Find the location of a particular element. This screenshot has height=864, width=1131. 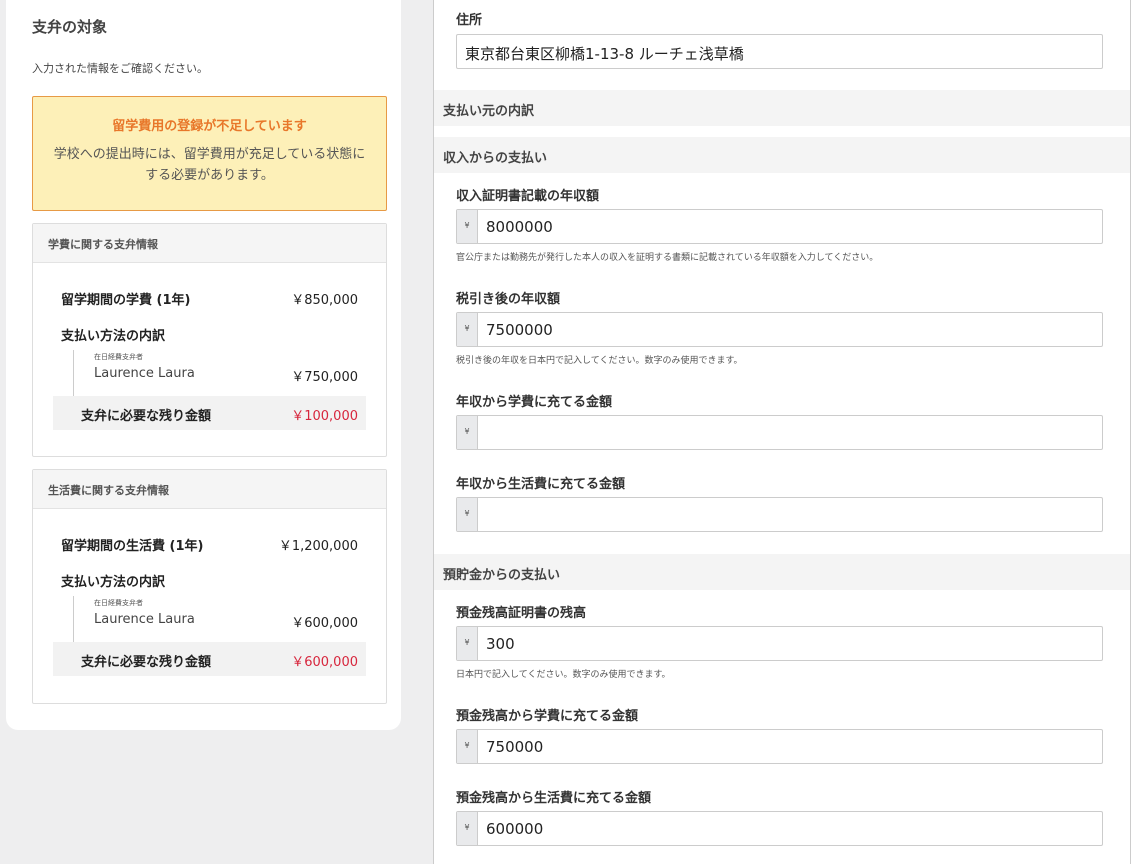

income-payment-band: 収入からの支払い is located at coordinates (782, 155).